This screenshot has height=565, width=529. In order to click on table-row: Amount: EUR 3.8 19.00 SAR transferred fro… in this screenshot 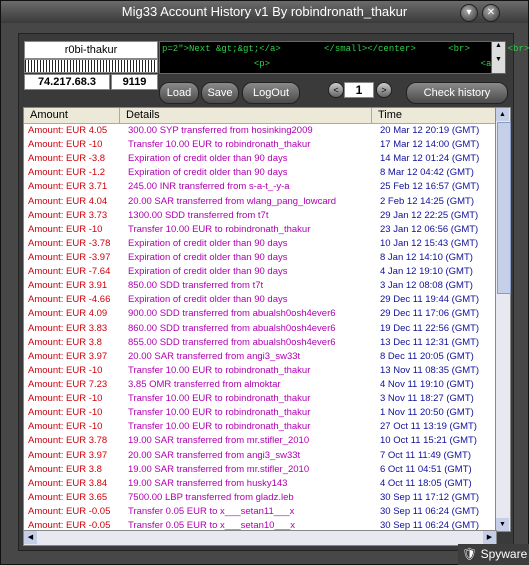, I will do `click(260, 470)`.